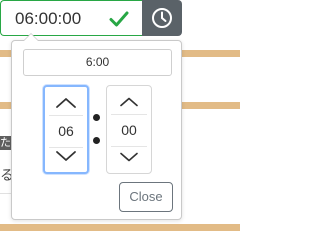  Describe the element at coordinates (31, 37) in the screenshot. I see `popover-arrow` at that location.